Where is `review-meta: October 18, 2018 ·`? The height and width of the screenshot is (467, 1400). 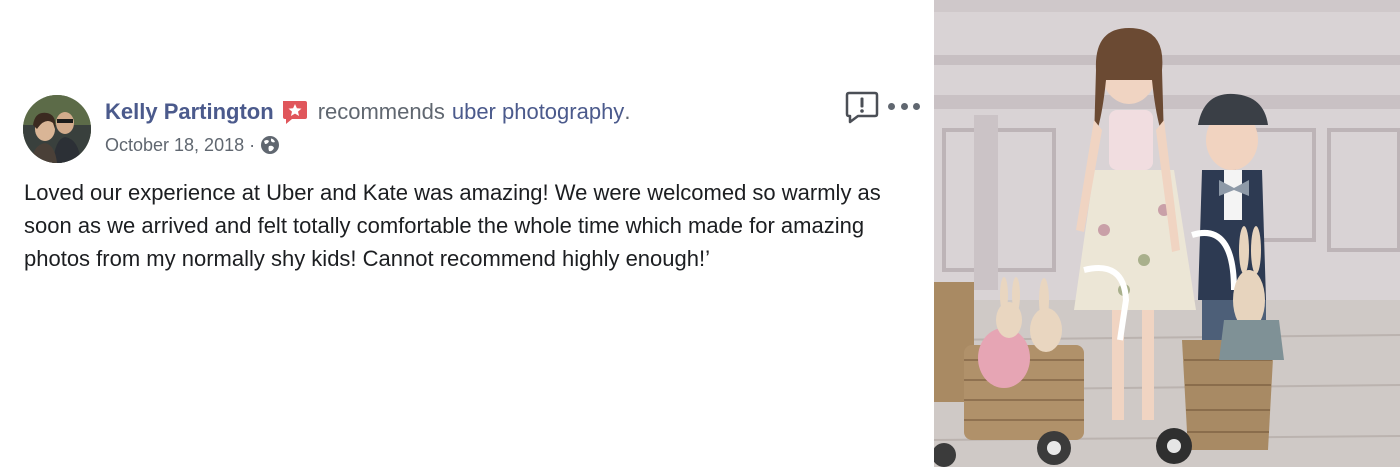
review-meta: October 18, 2018 · is located at coordinates (192, 145).